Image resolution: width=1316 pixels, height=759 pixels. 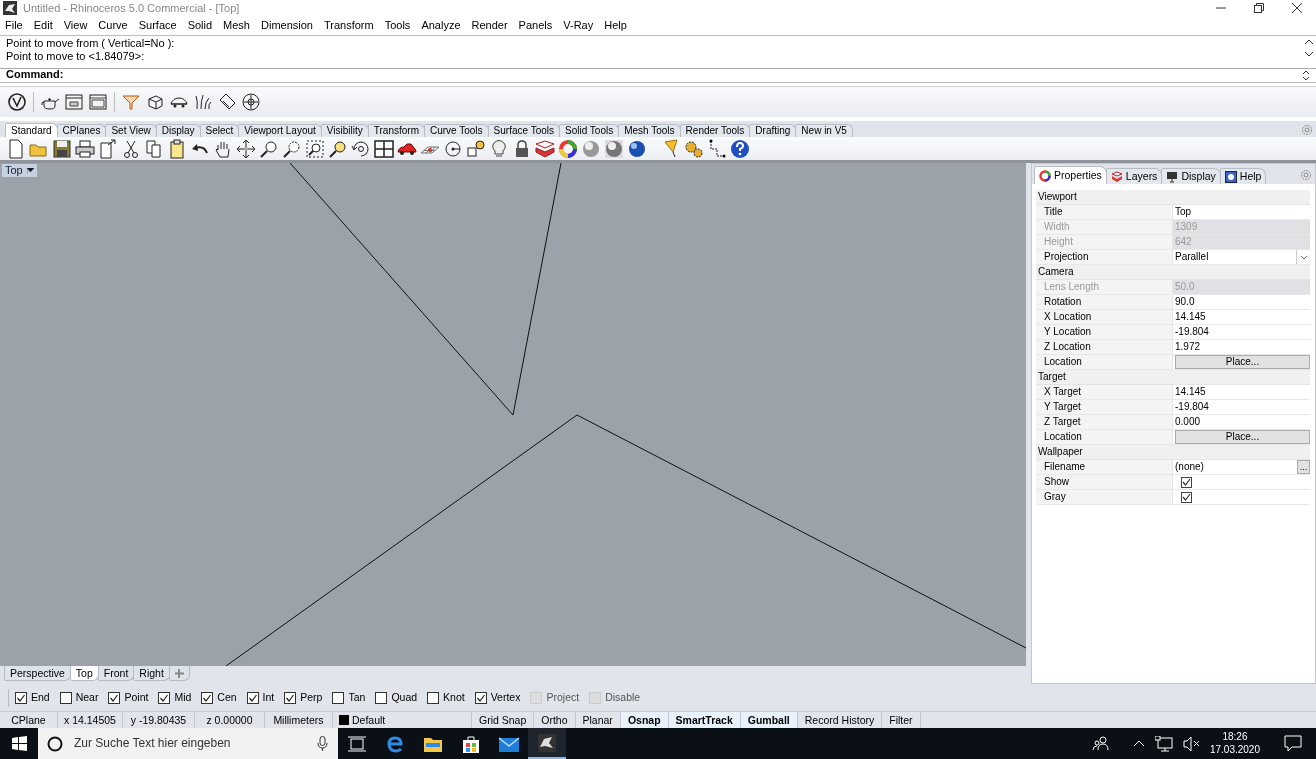 What do you see at coordinates (1188, 347) in the screenshot?
I see `property-value: 1.972` at bounding box center [1188, 347].